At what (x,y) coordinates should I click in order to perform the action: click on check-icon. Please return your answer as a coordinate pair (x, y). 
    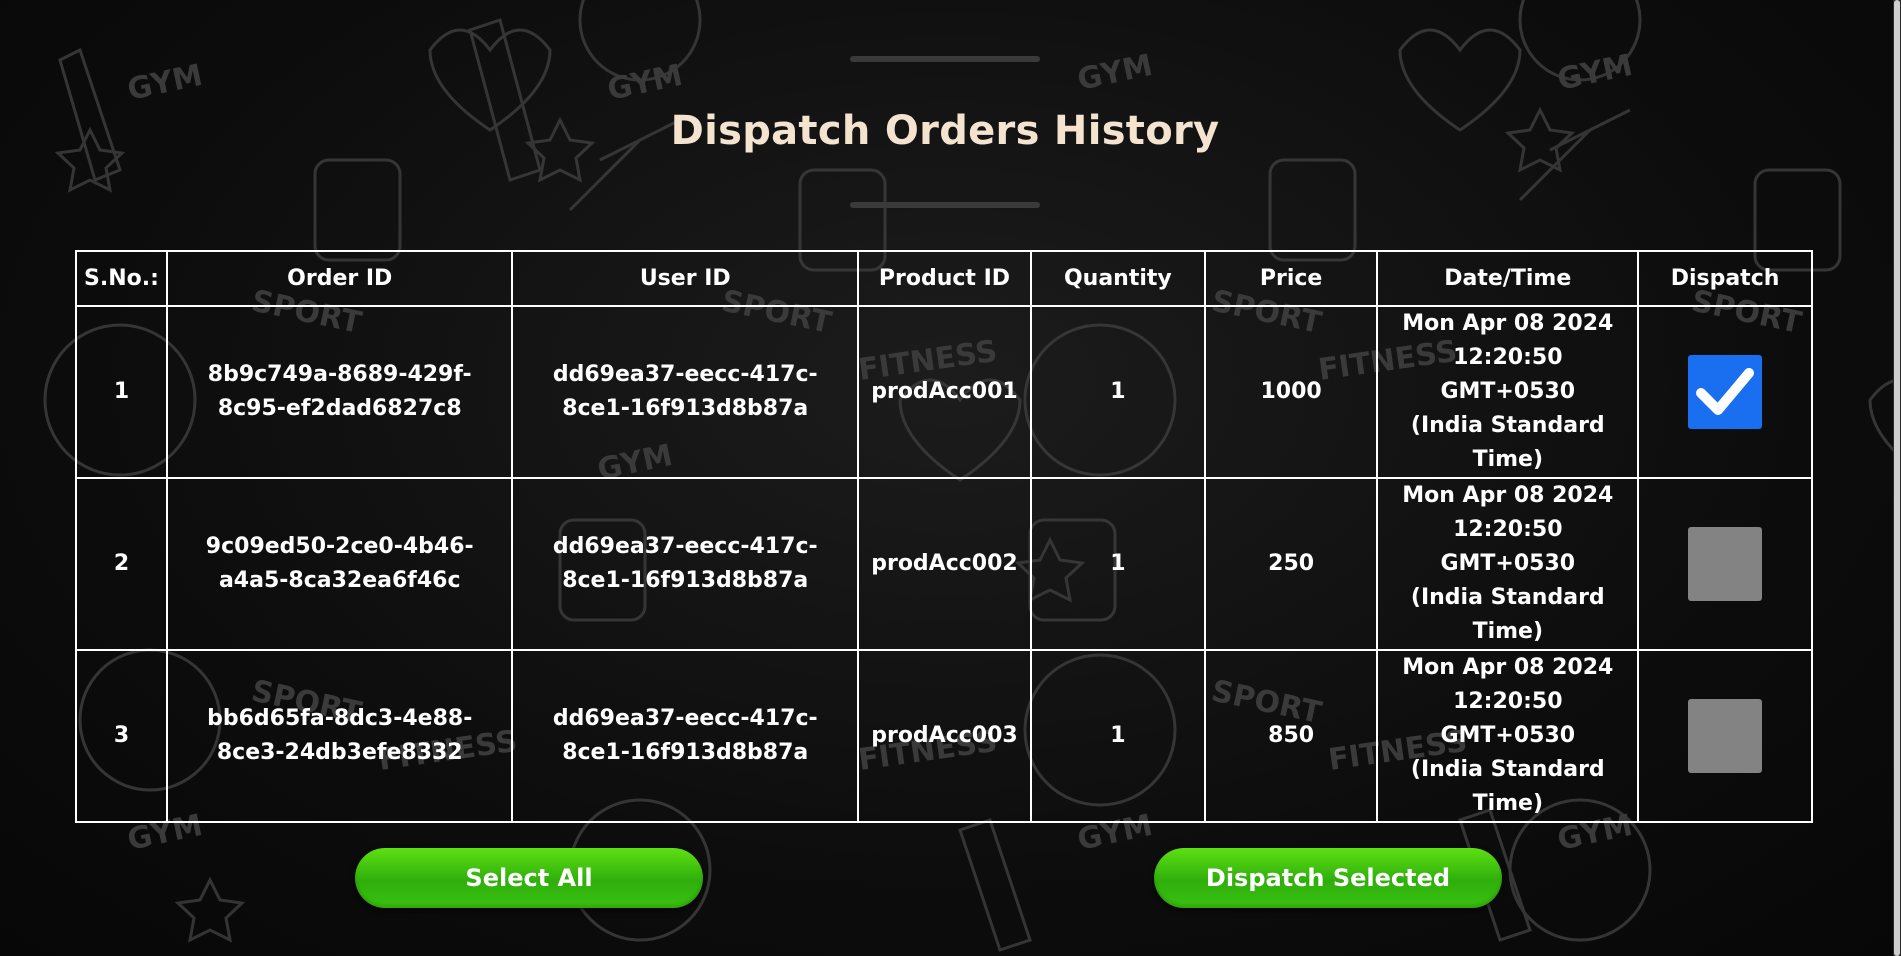
    Looking at the image, I should click on (1725, 391).